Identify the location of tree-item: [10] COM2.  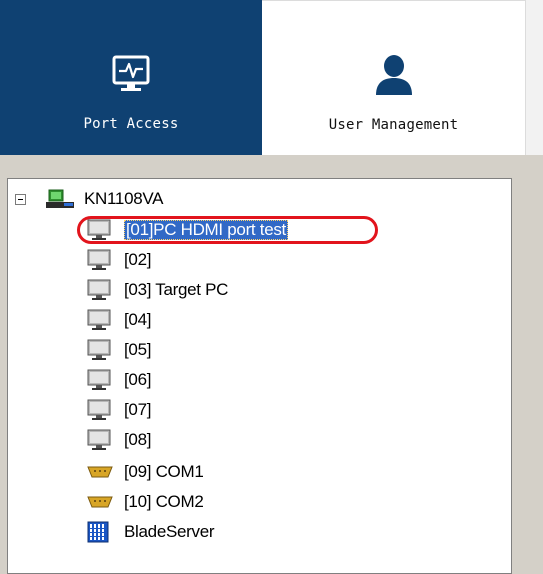
(145, 502).